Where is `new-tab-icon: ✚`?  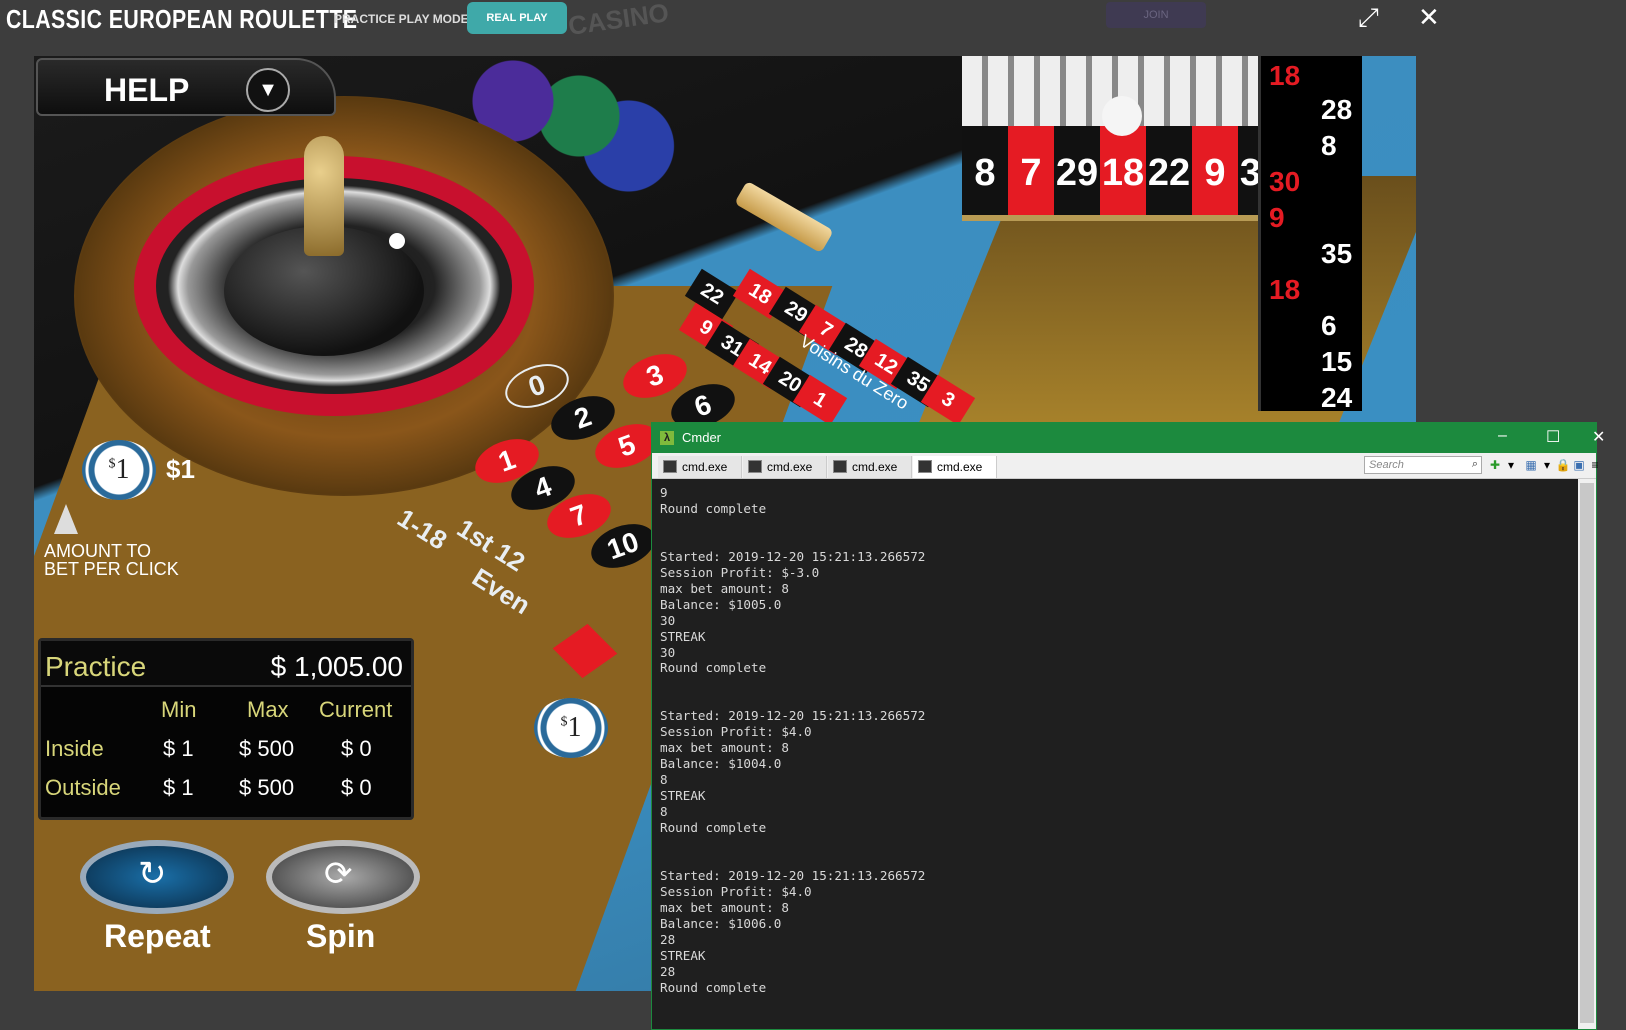
new-tab-icon: ✚ is located at coordinates (1495, 465).